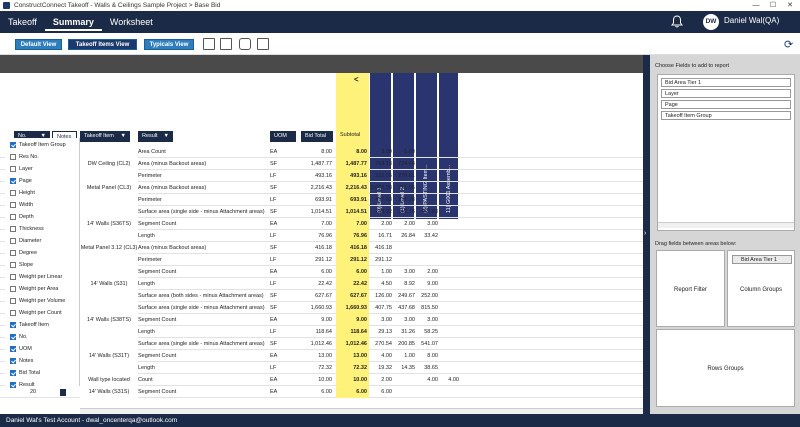  Describe the element at coordinates (321, 200) in the screenshot. I see `table-row: Perimeter LF 693.91 457.63 236.28 693.91` at that location.